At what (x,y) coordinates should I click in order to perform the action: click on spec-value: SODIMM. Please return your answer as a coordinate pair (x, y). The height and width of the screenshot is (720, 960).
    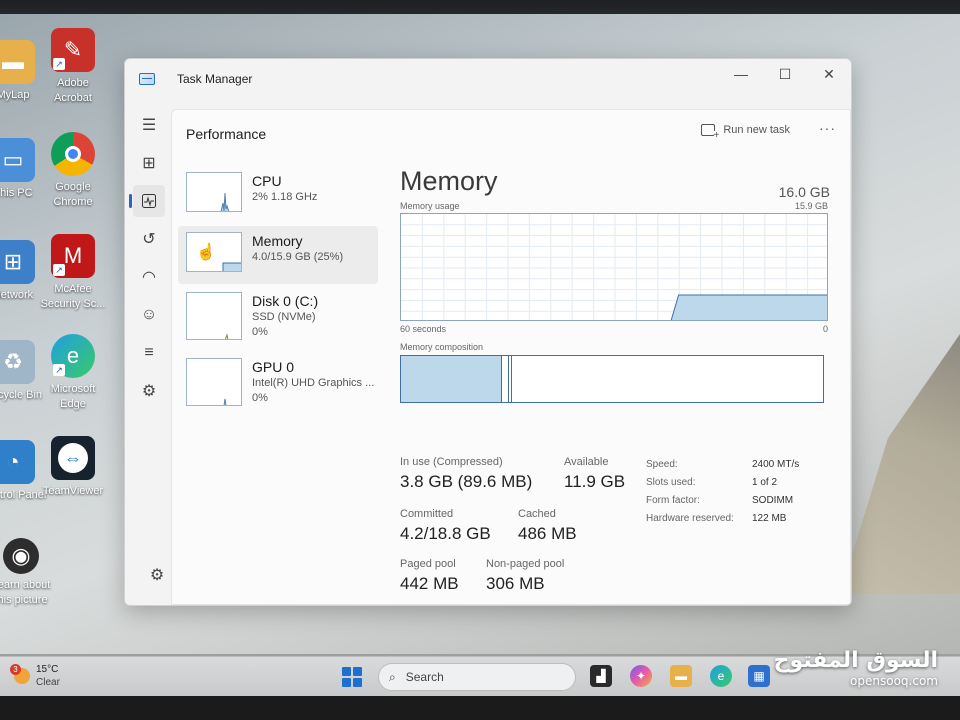
    Looking at the image, I should click on (773, 500).